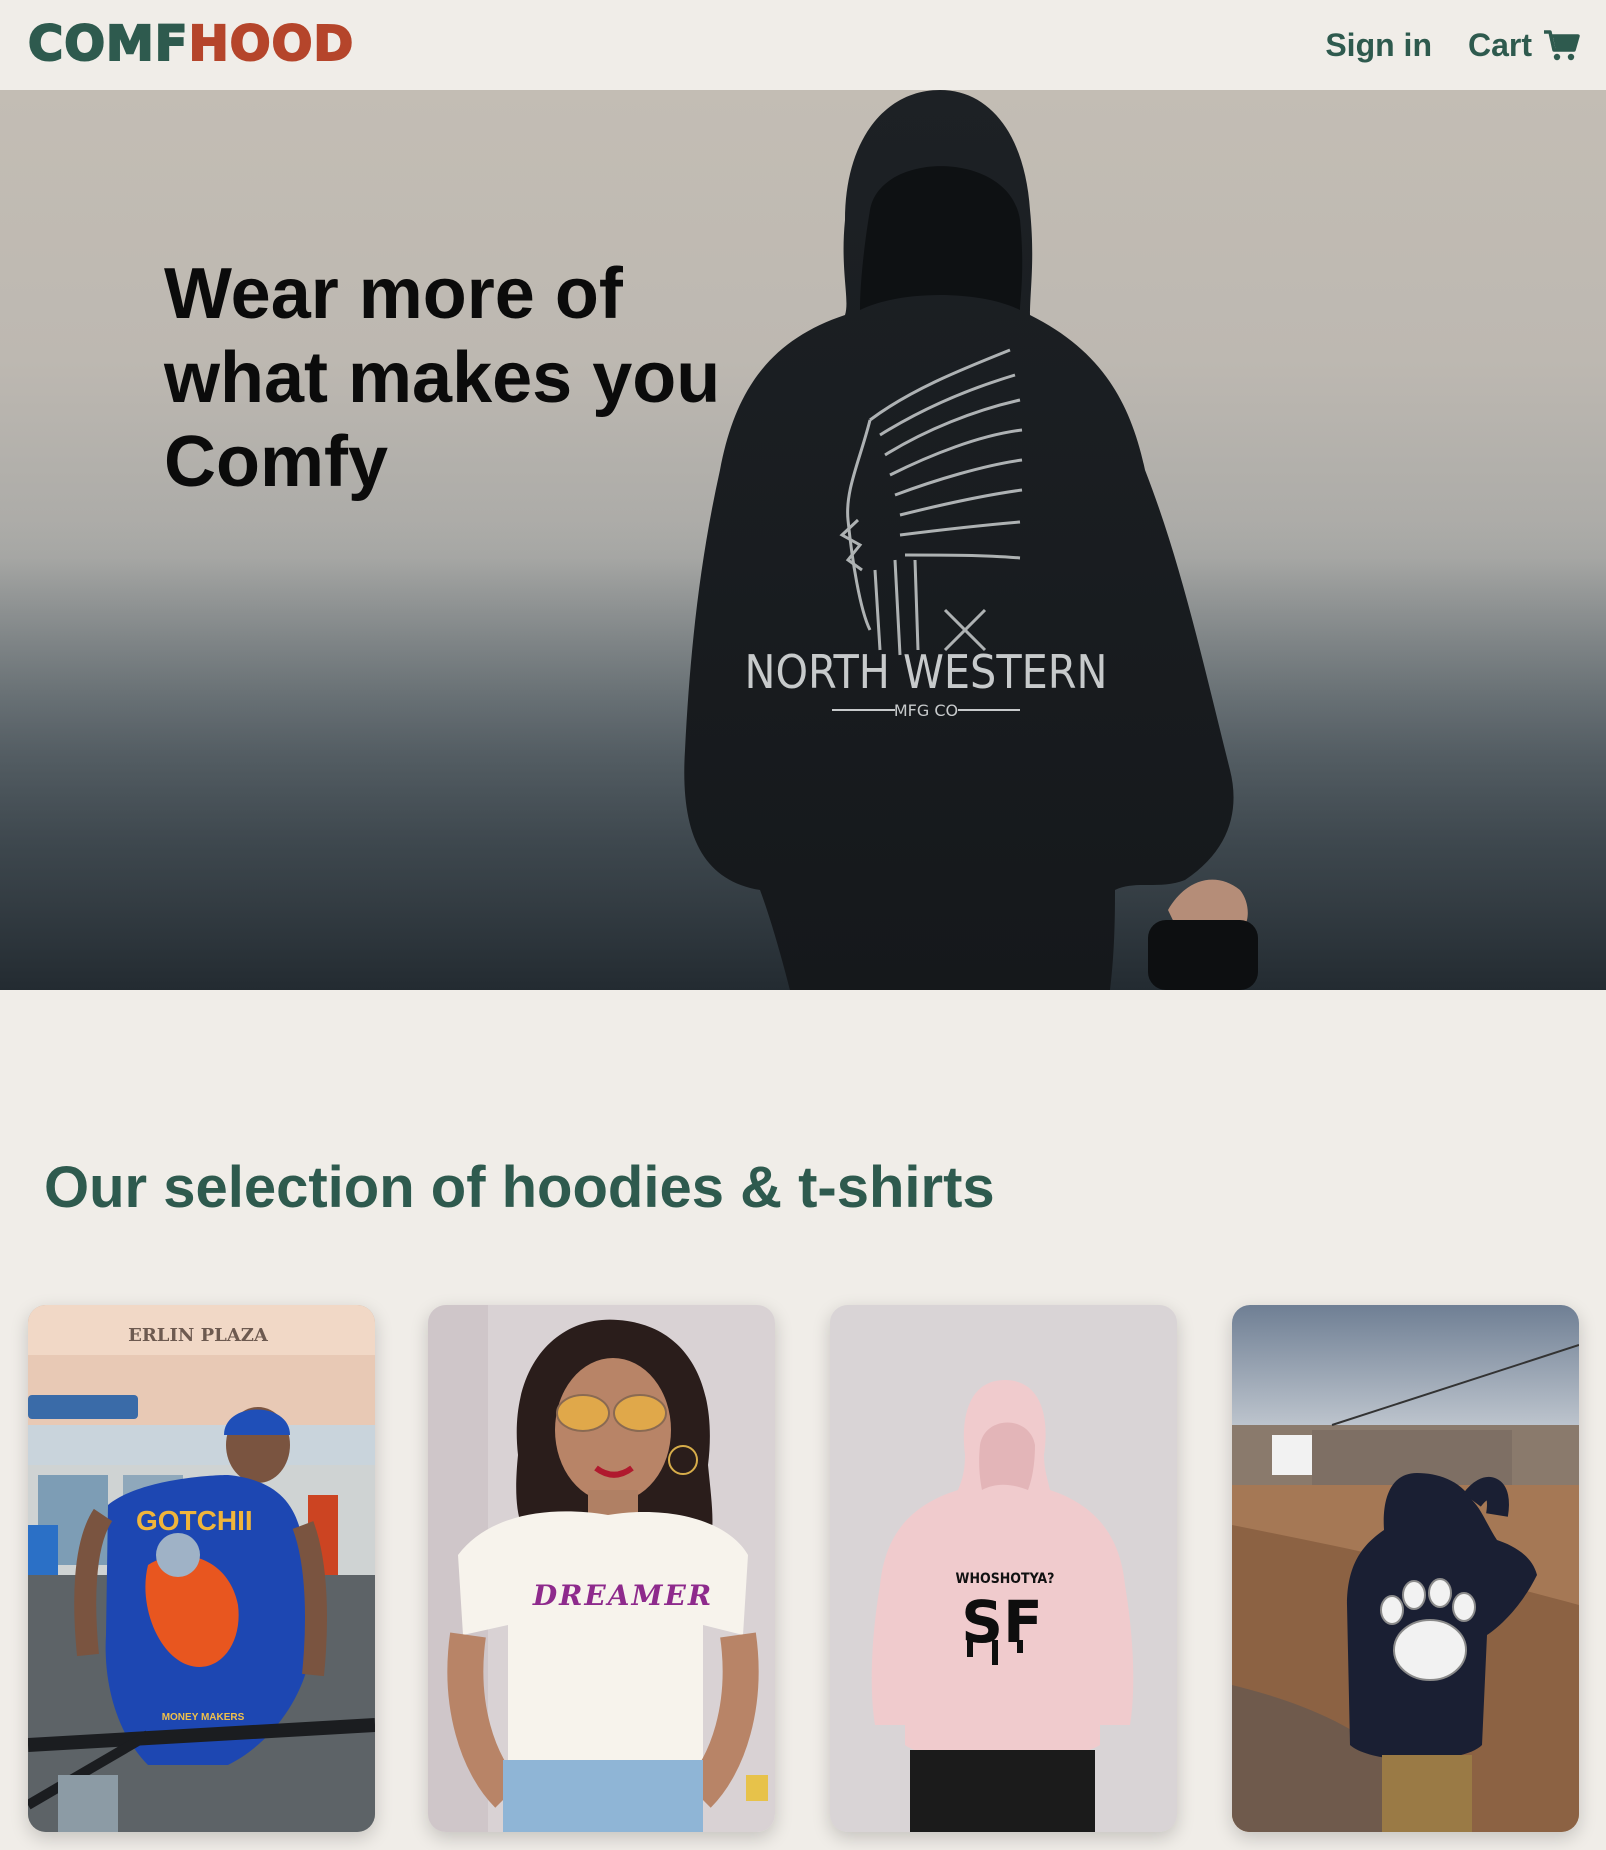 The image size is (1606, 1850). Describe the element at coordinates (926, 710) in the screenshot. I see `hoodie-print-sub: MFG CO` at that location.